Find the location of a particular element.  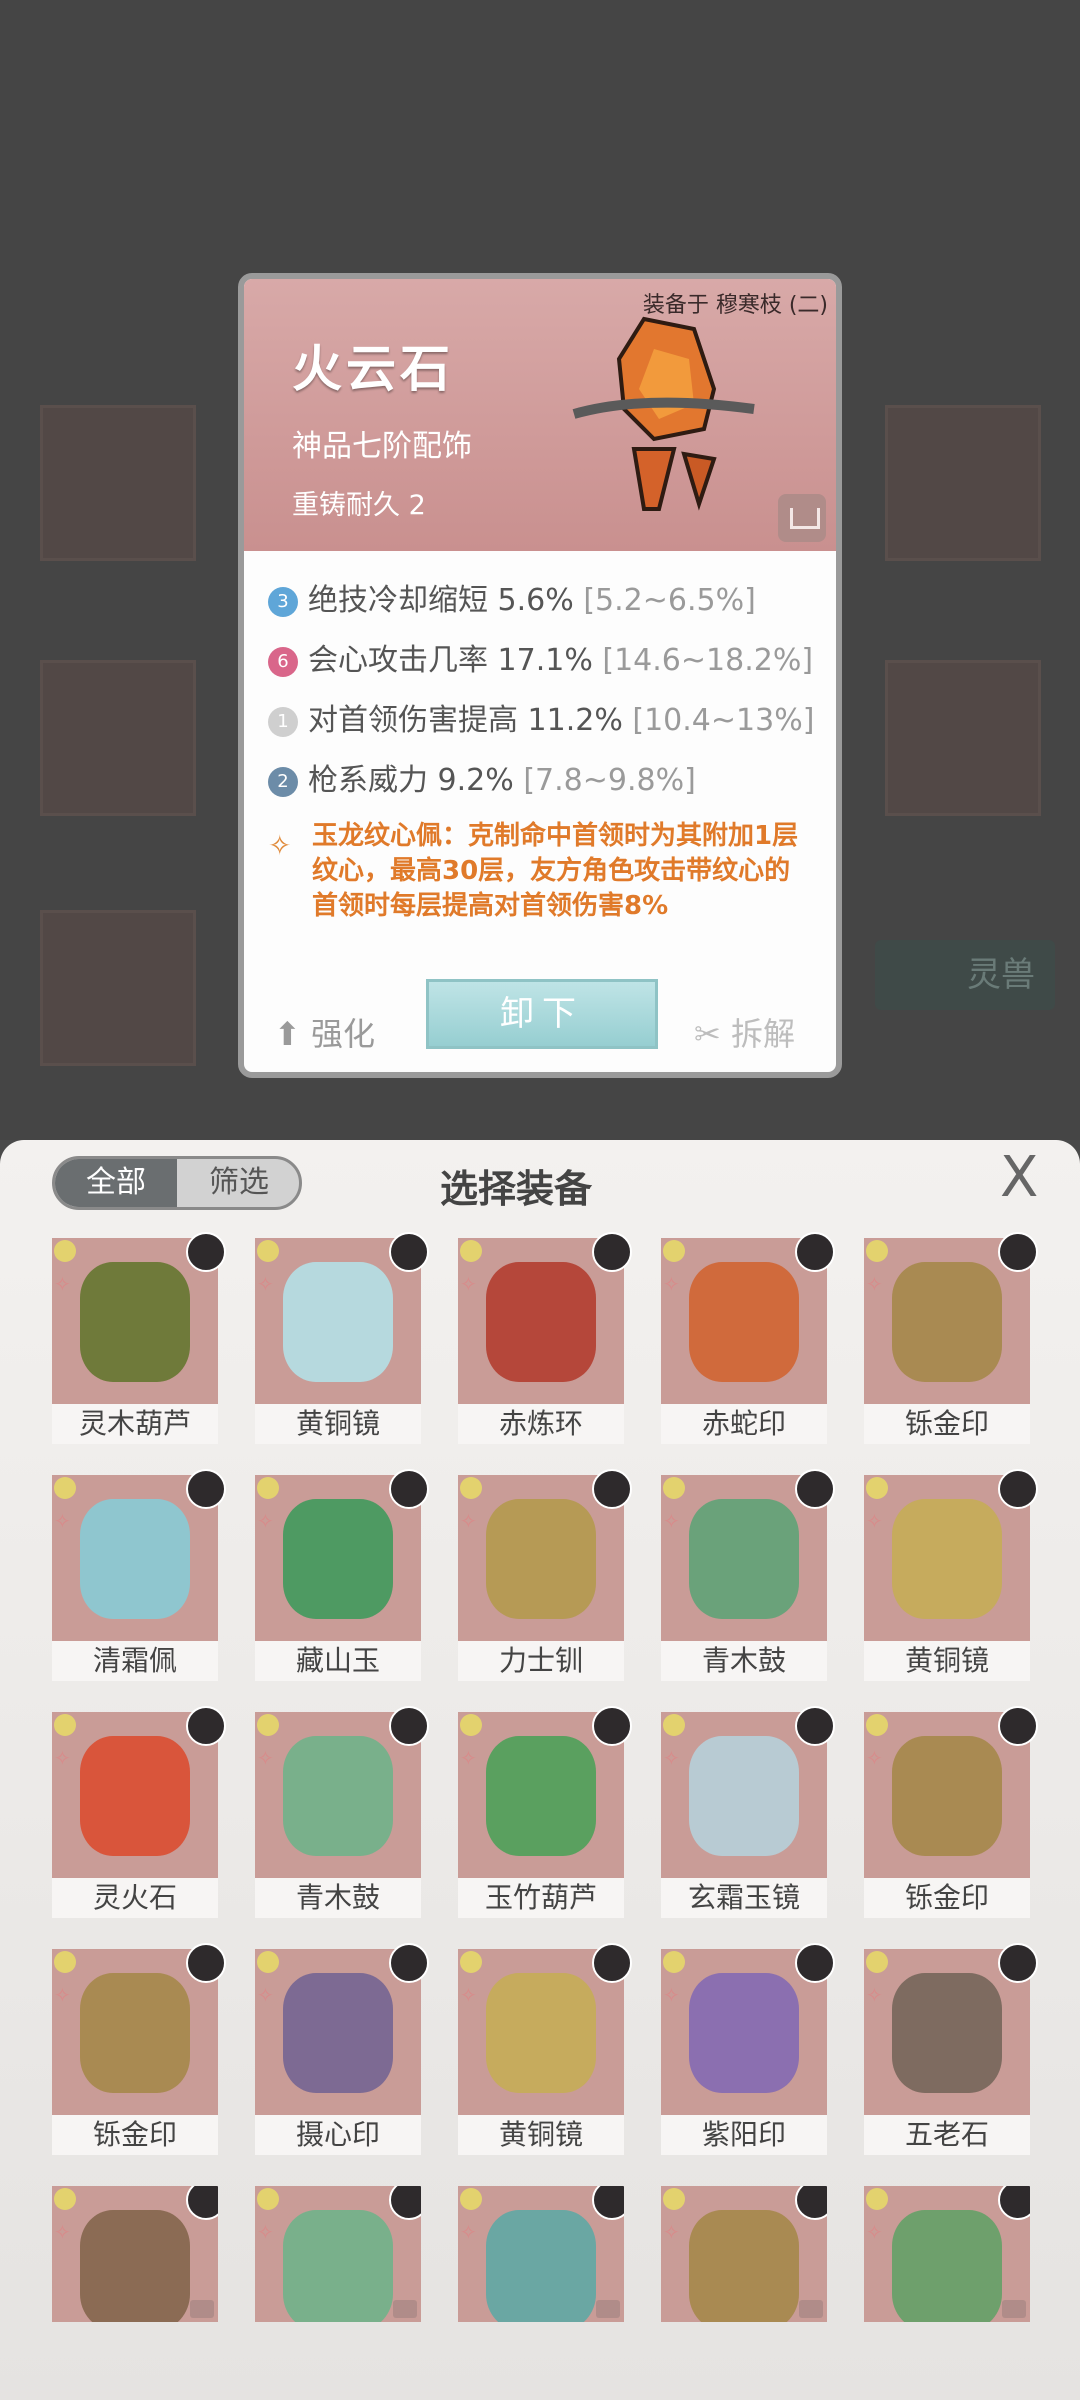

equipment-slot: ✧ 藏山玉 is located at coordinates (342, 1575).